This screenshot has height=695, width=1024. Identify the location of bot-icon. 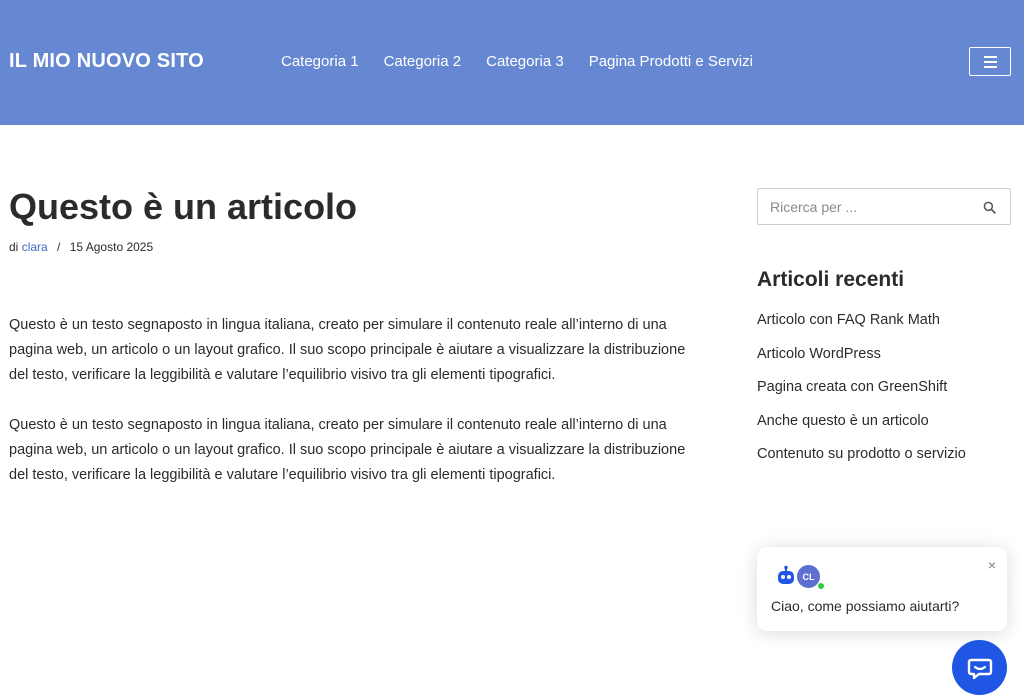
(786, 574).